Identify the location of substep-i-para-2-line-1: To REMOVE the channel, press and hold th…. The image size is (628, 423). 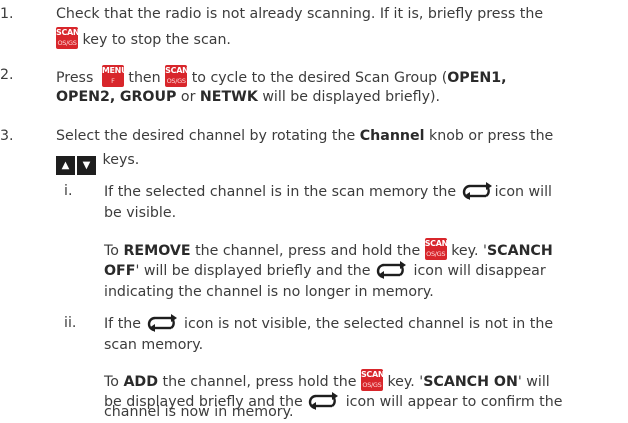
(328, 249).